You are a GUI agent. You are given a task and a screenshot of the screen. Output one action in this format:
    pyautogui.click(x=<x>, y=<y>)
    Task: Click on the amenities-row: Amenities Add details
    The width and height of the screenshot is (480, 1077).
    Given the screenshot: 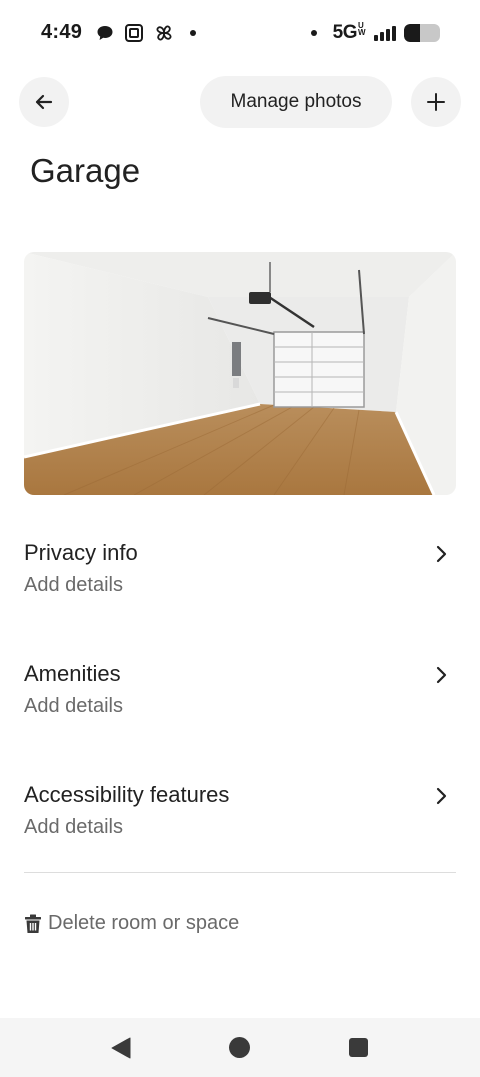 What is the action you would take?
    pyautogui.click(x=240, y=706)
    